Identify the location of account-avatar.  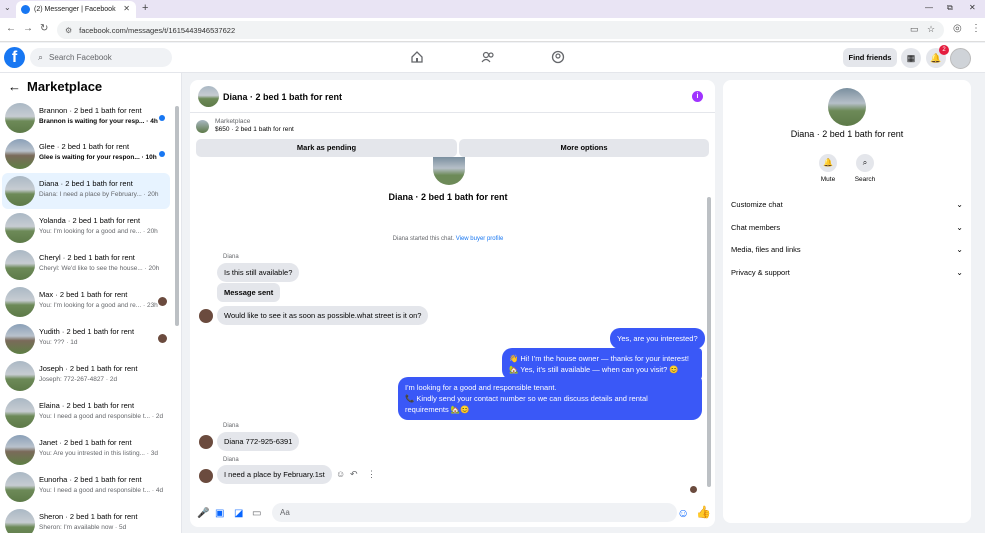
(960, 58).